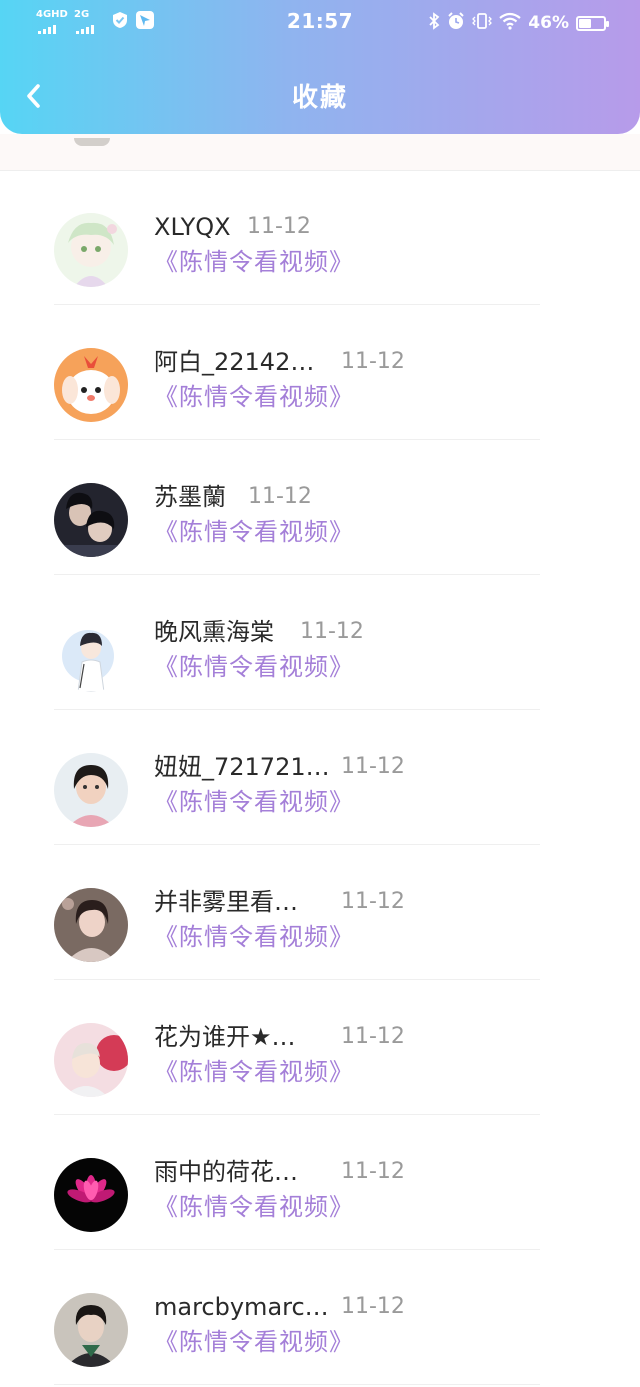 The height and width of the screenshot is (1387, 640). I want to click on app-header: 4GHD 2G 21:57 46% 收藏, so click(320, 67).